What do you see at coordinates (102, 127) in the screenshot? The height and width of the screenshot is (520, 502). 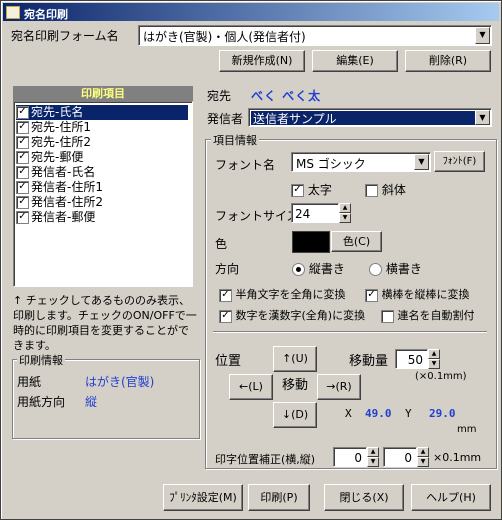 I see `list-item: ✓ 宛先-住所1` at bounding box center [102, 127].